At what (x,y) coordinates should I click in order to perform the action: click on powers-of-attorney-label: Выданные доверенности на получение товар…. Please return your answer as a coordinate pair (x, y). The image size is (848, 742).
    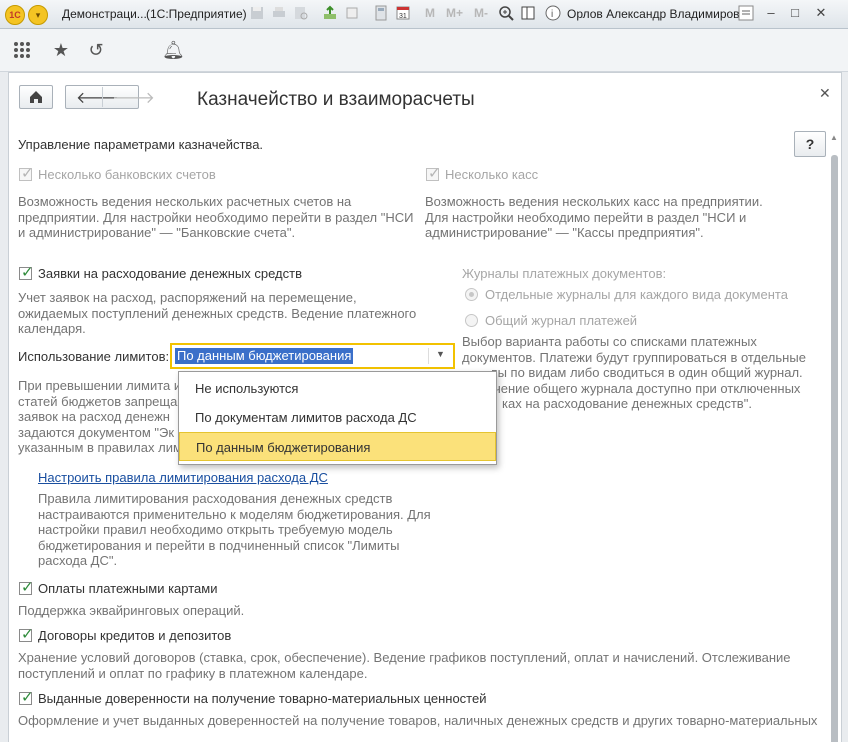
    Looking at the image, I should click on (262, 698).